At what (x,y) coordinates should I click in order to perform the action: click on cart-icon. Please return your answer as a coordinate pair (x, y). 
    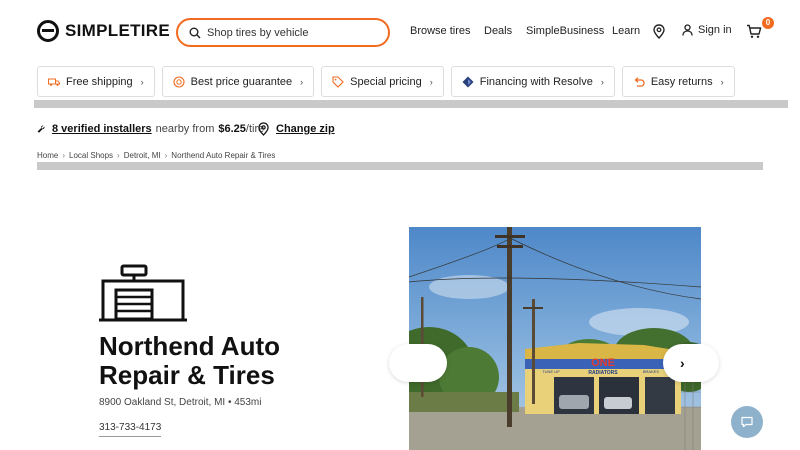
    Looking at the image, I should click on (754, 31).